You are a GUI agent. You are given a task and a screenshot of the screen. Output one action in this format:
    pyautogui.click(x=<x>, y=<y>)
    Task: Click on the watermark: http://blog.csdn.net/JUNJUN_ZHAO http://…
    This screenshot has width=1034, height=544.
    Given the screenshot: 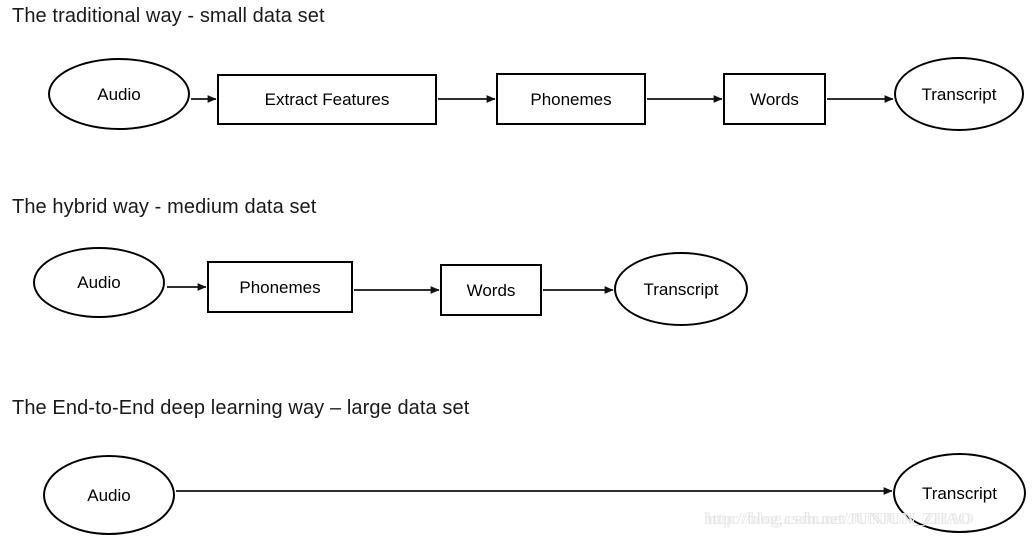 What is the action you would take?
    pyautogui.click(x=839, y=519)
    